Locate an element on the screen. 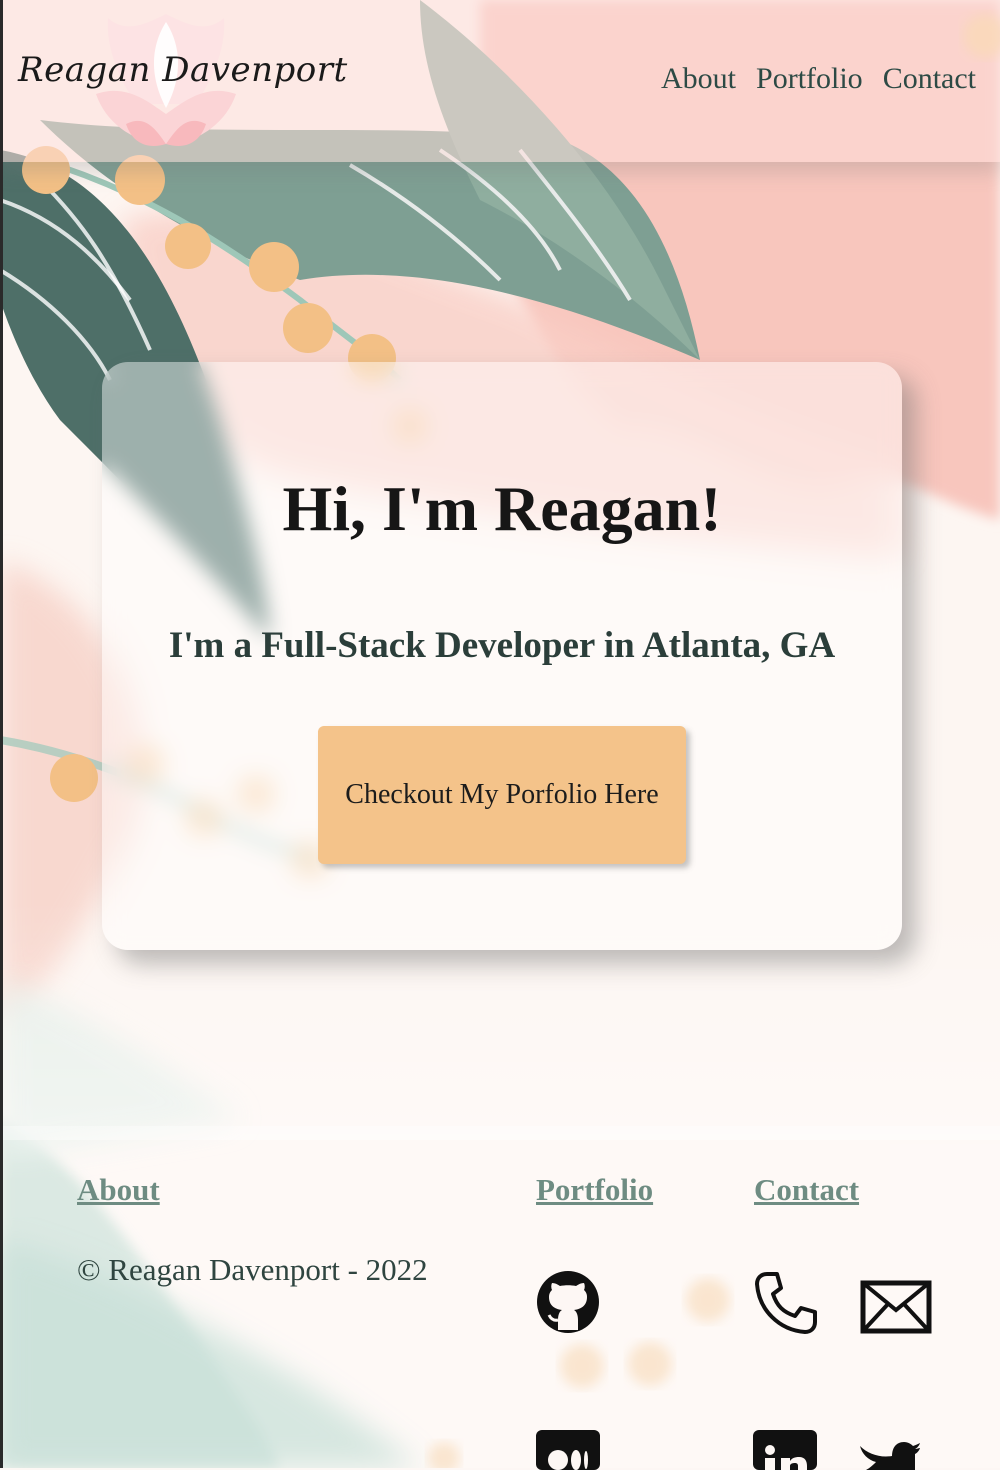 The height and width of the screenshot is (1470, 1000). logo: Reagan Davenport is located at coordinates (184, 79).